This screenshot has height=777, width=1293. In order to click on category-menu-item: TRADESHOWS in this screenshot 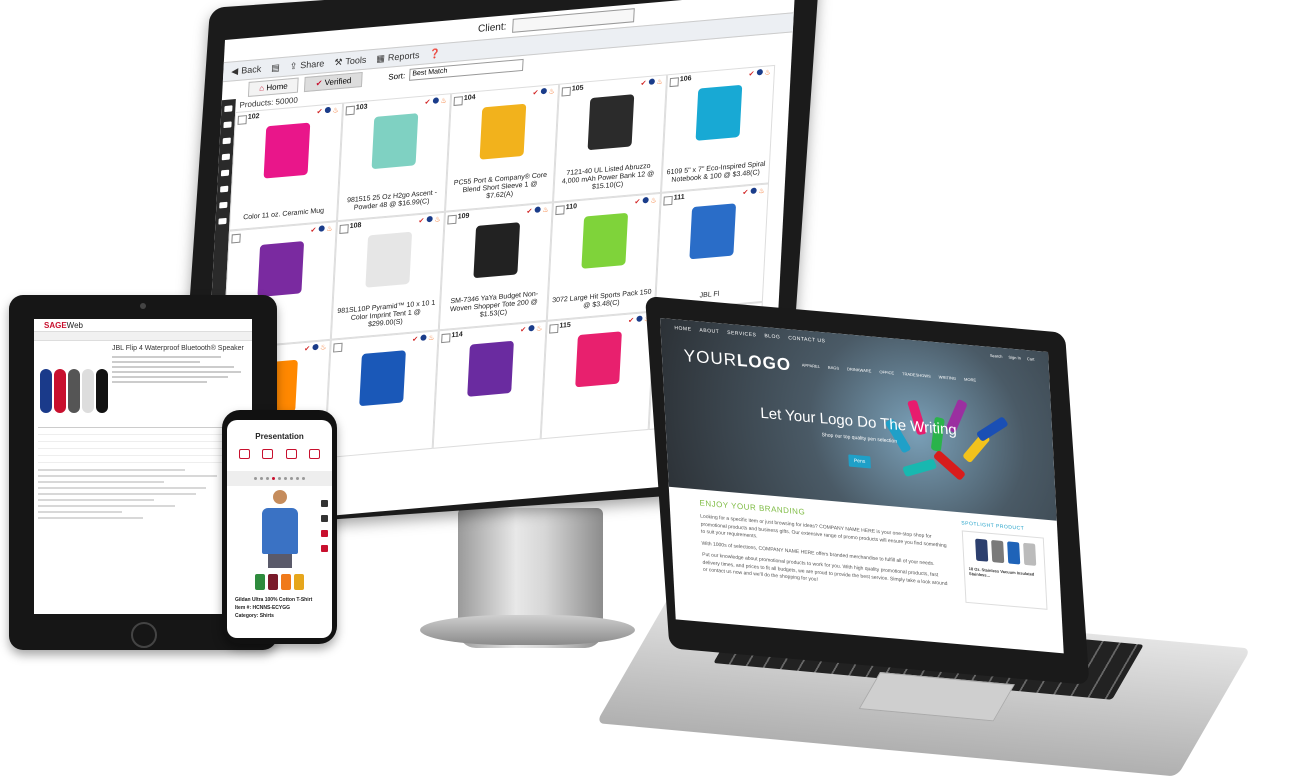, I will do `click(916, 375)`.